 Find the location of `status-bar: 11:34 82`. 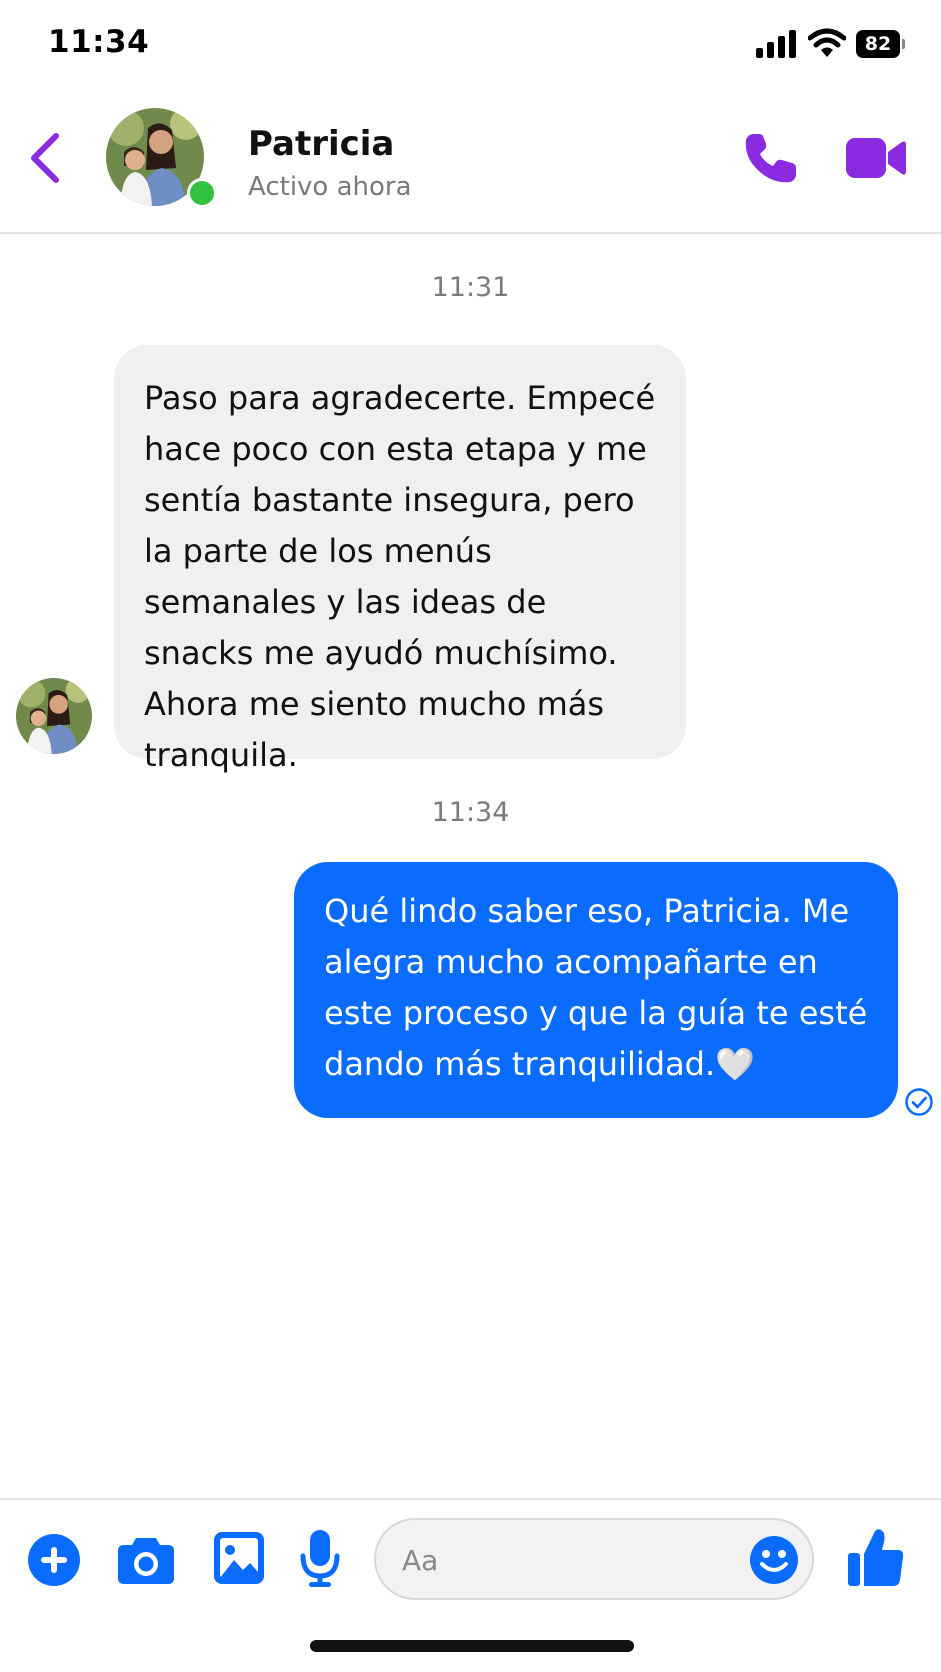

status-bar: 11:34 82 is located at coordinates (470, 45).